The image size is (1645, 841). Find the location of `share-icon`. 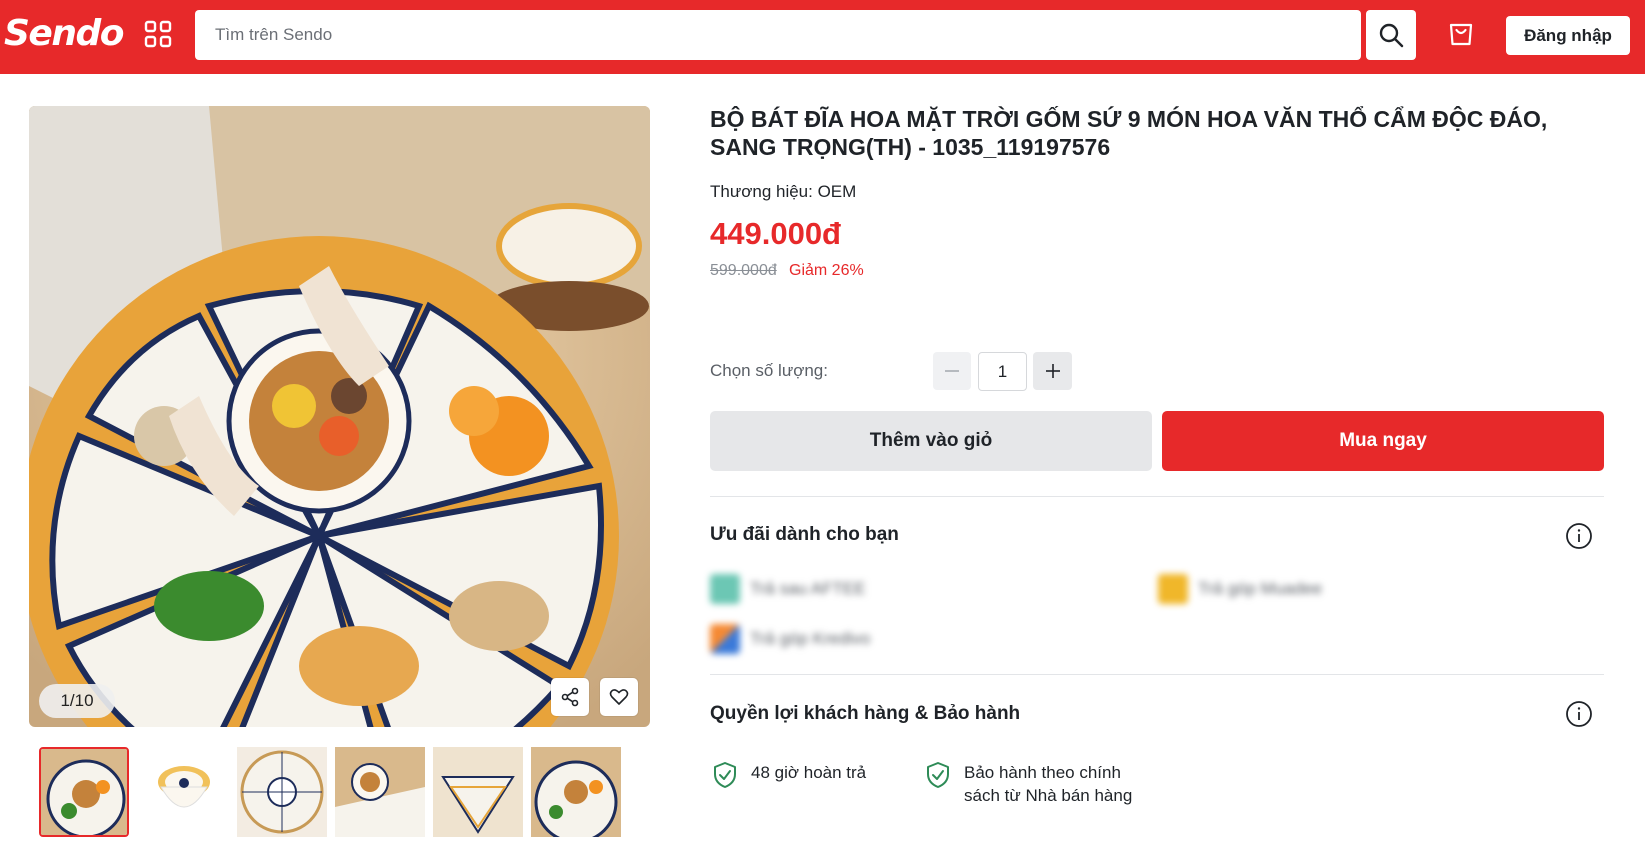

share-icon is located at coordinates (570, 697).